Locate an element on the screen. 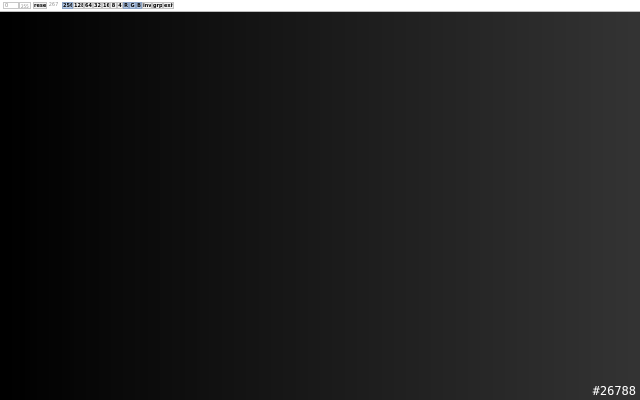  exit-button: exit is located at coordinates (168, 5).